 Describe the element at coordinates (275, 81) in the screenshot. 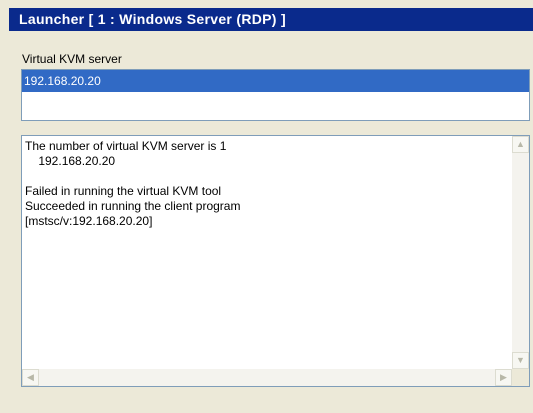

I see `server-list-item: 192.168.20.20` at that location.